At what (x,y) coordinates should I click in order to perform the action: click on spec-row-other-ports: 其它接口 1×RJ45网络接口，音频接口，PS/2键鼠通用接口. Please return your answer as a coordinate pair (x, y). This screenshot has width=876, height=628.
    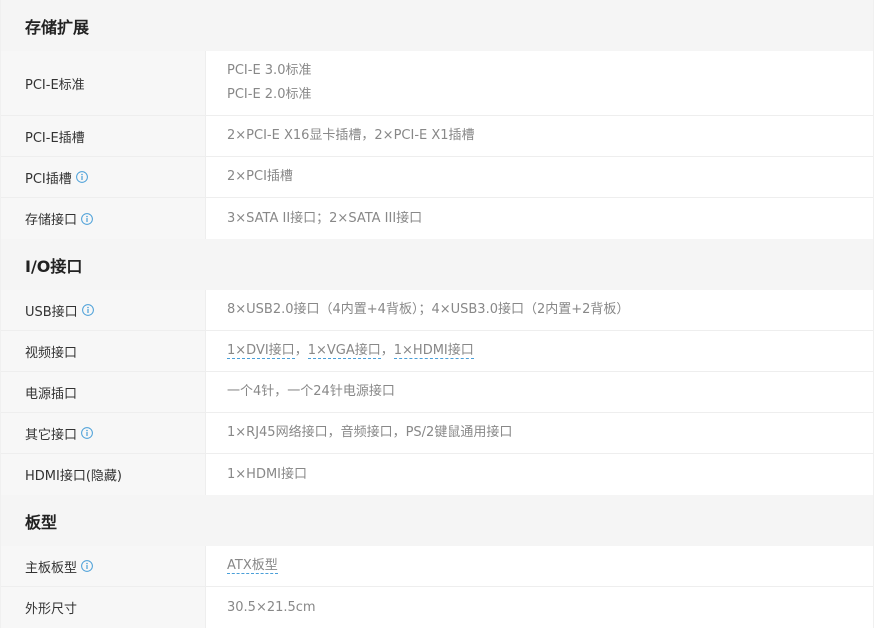
    Looking at the image, I should click on (437, 433).